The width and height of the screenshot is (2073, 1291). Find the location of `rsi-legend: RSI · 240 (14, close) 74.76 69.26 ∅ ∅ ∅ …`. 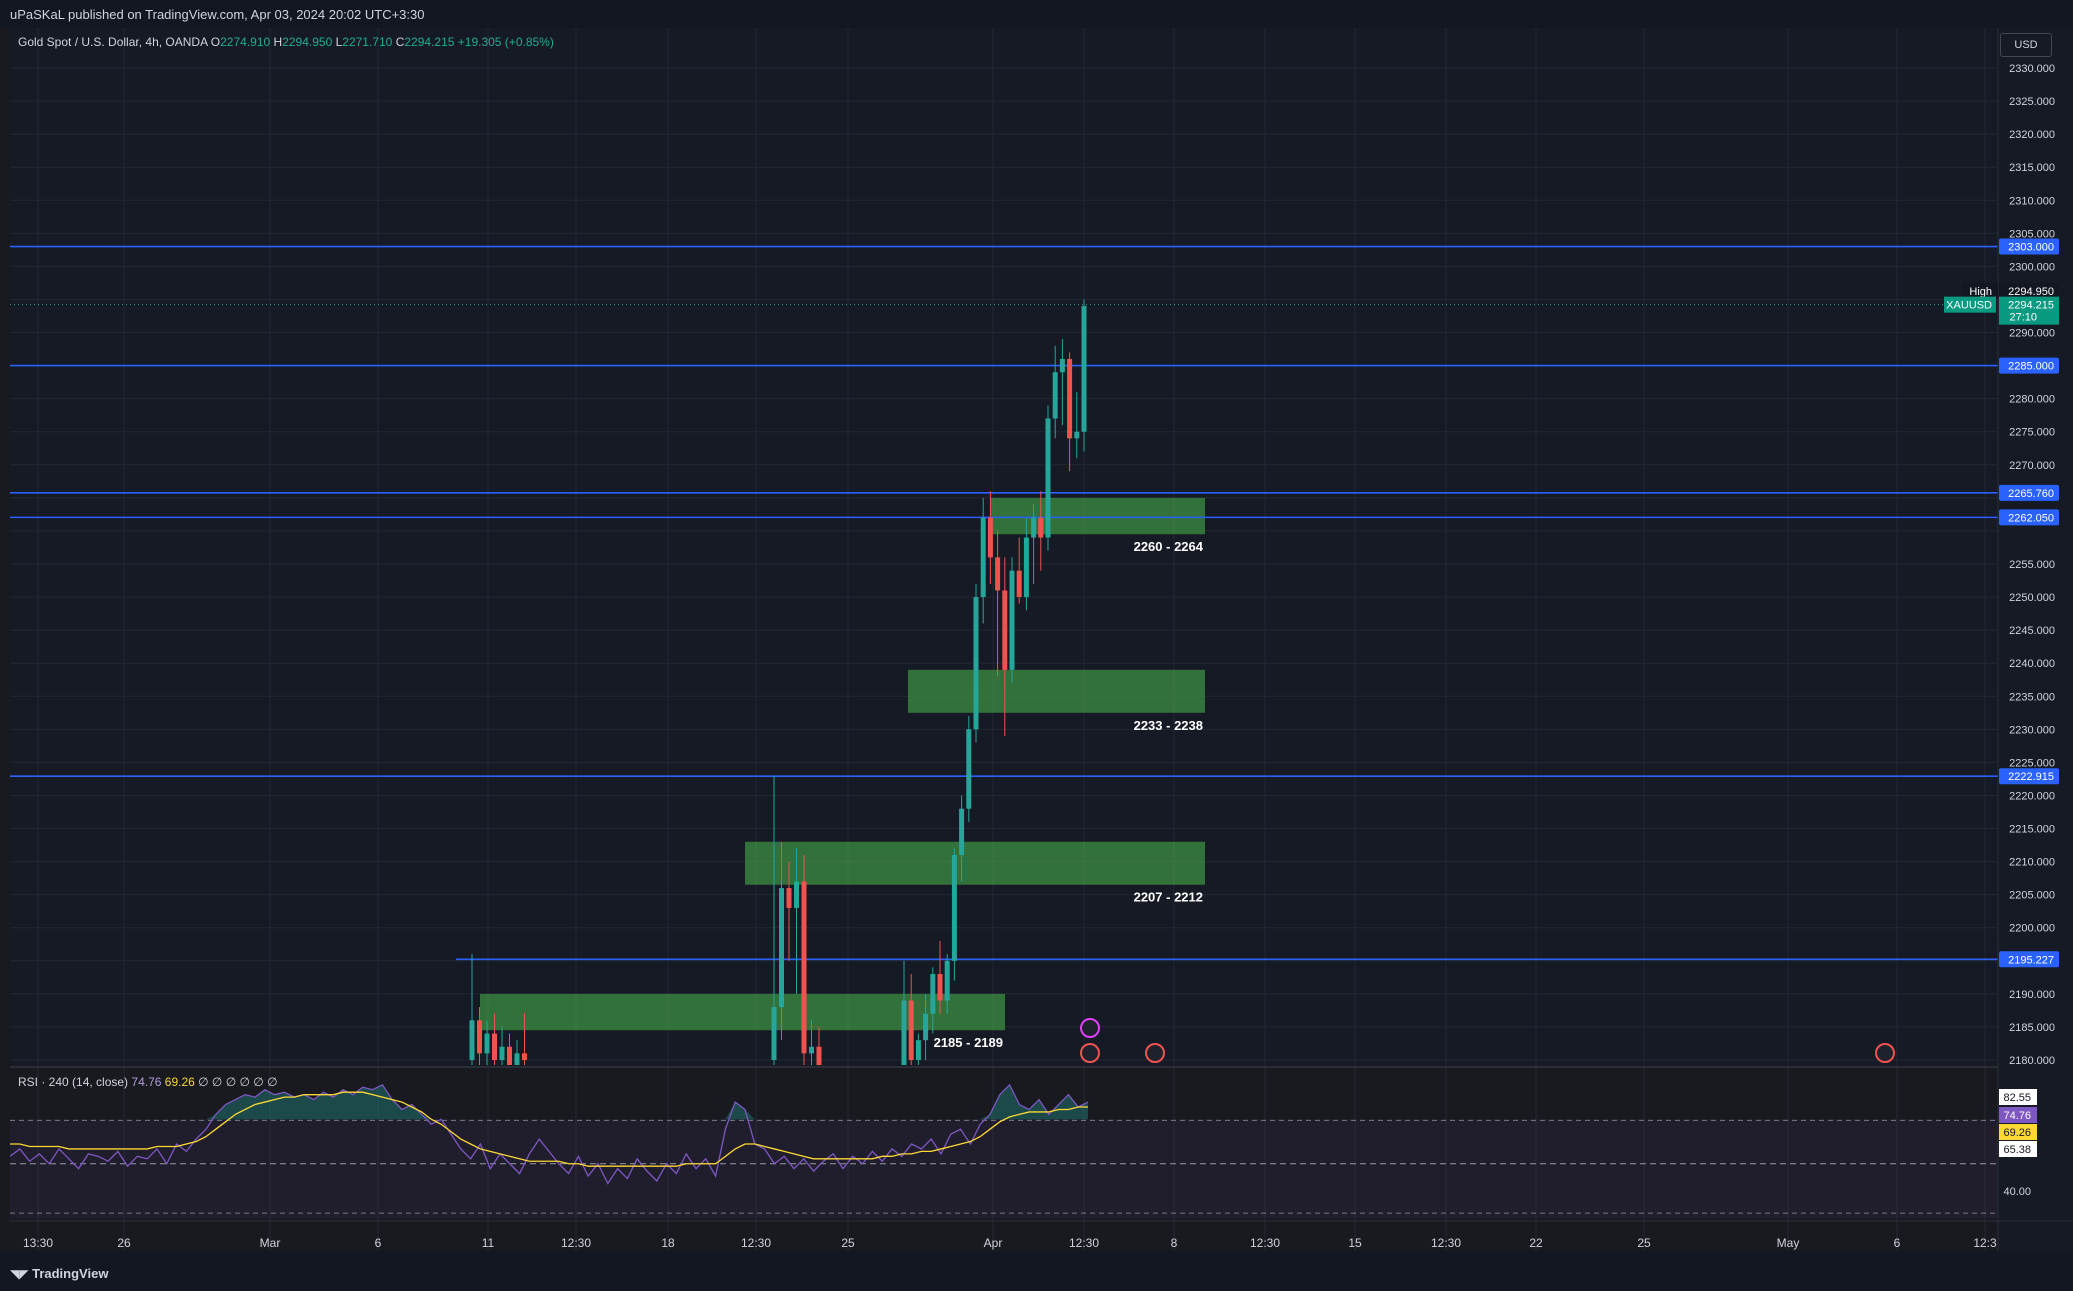

rsi-legend: RSI · 240 (14, close) 74.76 69.26 ∅ ∅ ∅ … is located at coordinates (148, 1082).